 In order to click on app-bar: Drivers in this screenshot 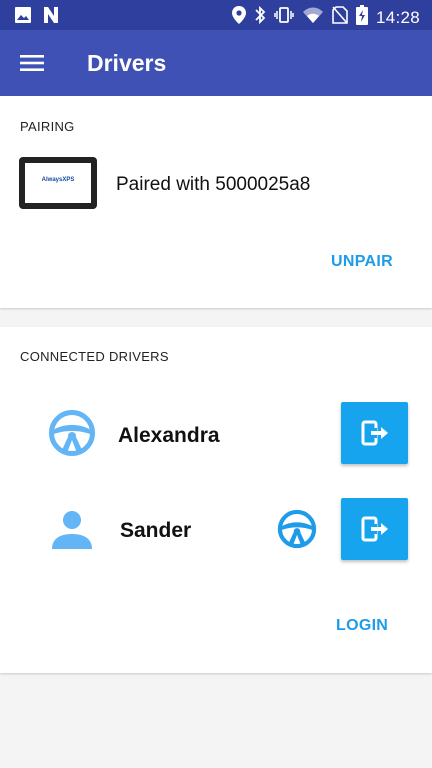, I will do `click(216, 63)`.